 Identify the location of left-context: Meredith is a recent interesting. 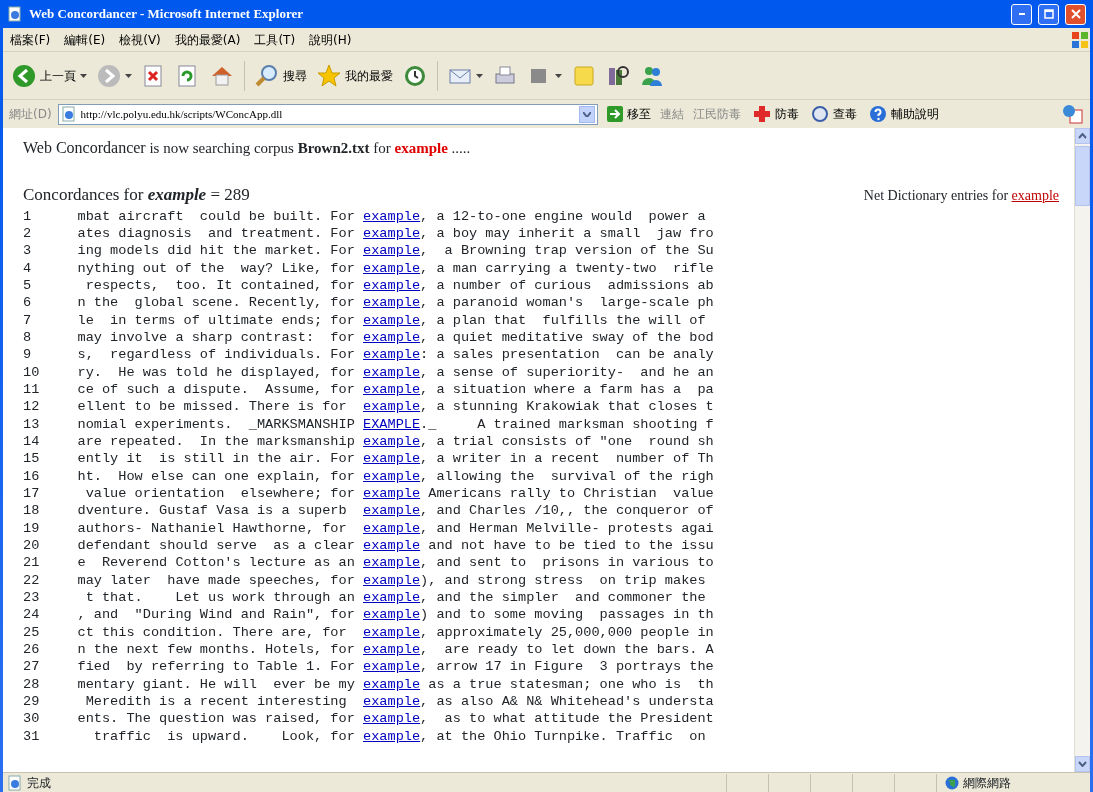
(216, 702).